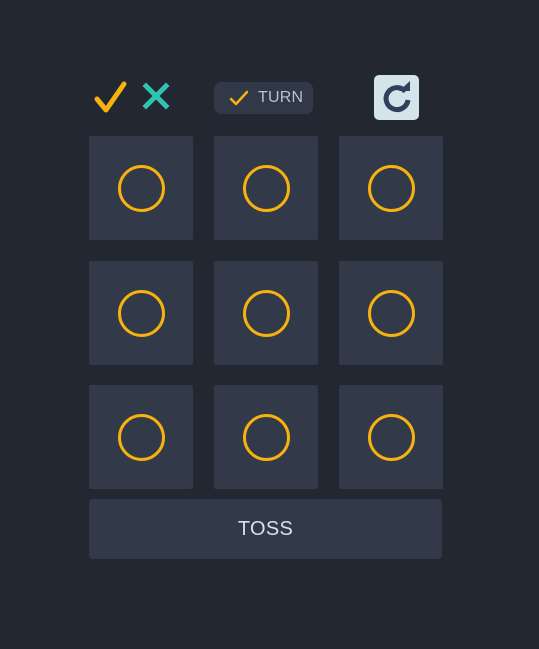  Describe the element at coordinates (156, 96) in the screenshot. I see `x-icon` at that location.